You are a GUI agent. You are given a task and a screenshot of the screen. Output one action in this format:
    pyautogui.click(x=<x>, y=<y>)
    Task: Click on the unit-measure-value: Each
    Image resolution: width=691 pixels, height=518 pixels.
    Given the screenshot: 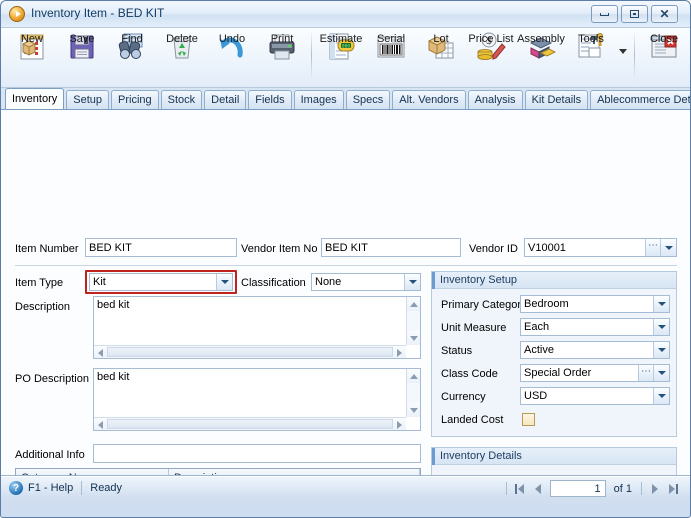 What is the action you would take?
    pyautogui.click(x=537, y=327)
    